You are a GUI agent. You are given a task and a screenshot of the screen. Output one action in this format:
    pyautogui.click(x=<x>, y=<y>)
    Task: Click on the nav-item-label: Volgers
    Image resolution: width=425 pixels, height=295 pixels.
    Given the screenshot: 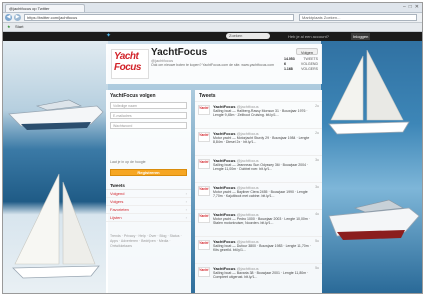 What is the action you would take?
    pyautogui.click(x=117, y=201)
    